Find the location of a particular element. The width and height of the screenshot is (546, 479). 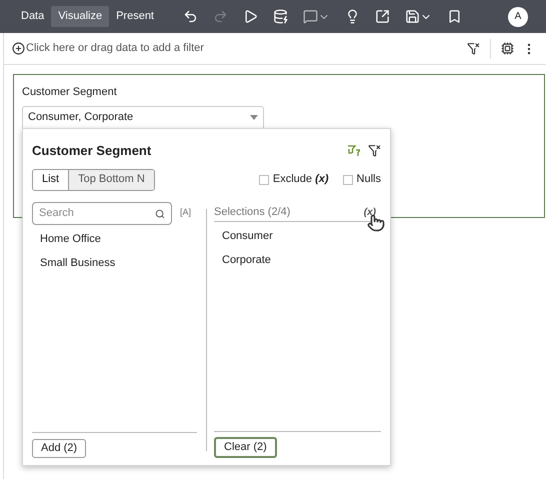

add-filter-icon is located at coordinates (18, 48).